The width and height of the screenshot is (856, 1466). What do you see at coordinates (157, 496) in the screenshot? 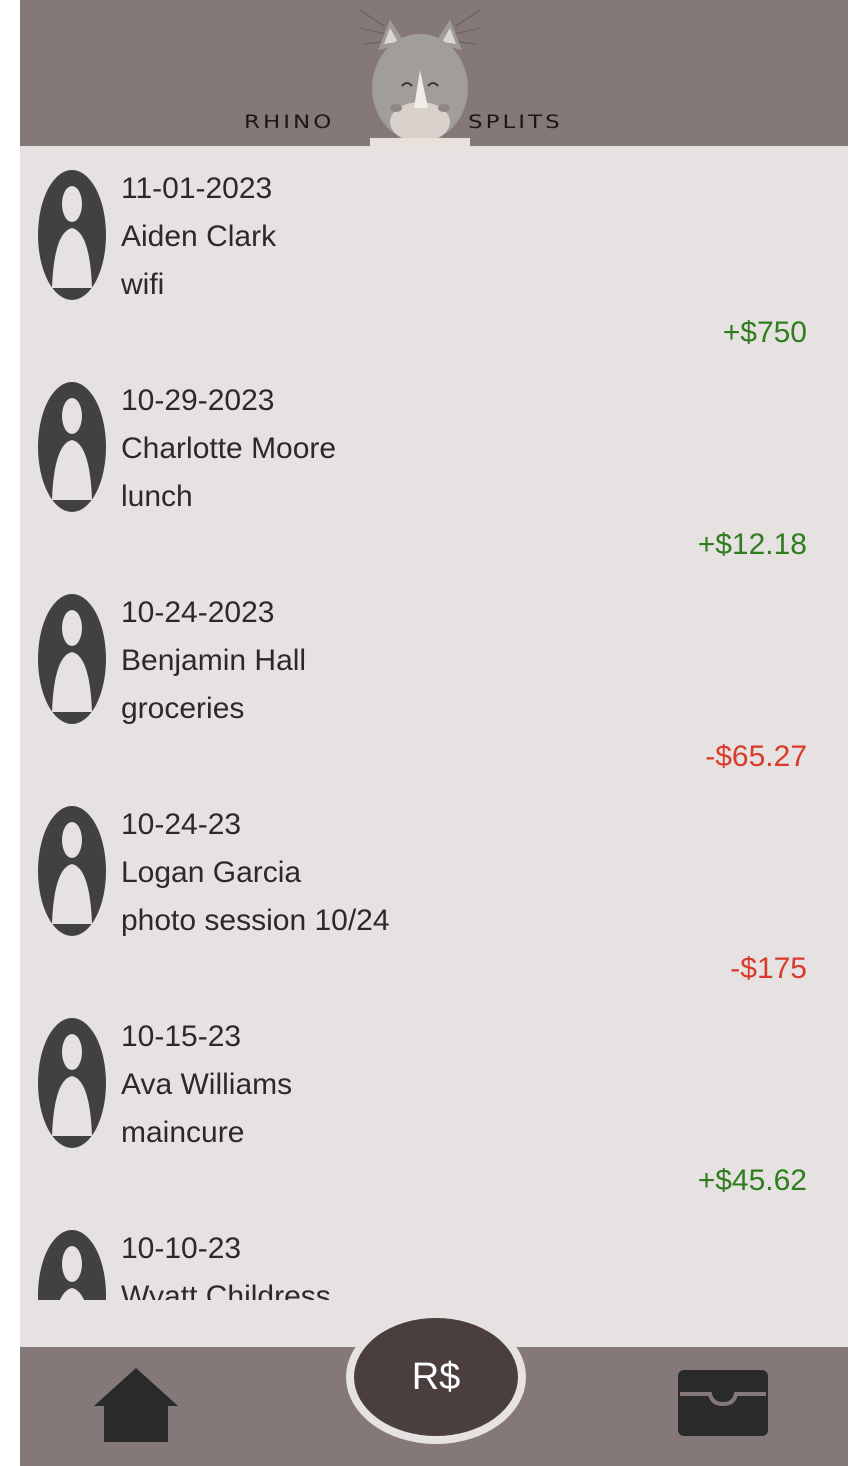
I see `transaction-description: lunch` at bounding box center [157, 496].